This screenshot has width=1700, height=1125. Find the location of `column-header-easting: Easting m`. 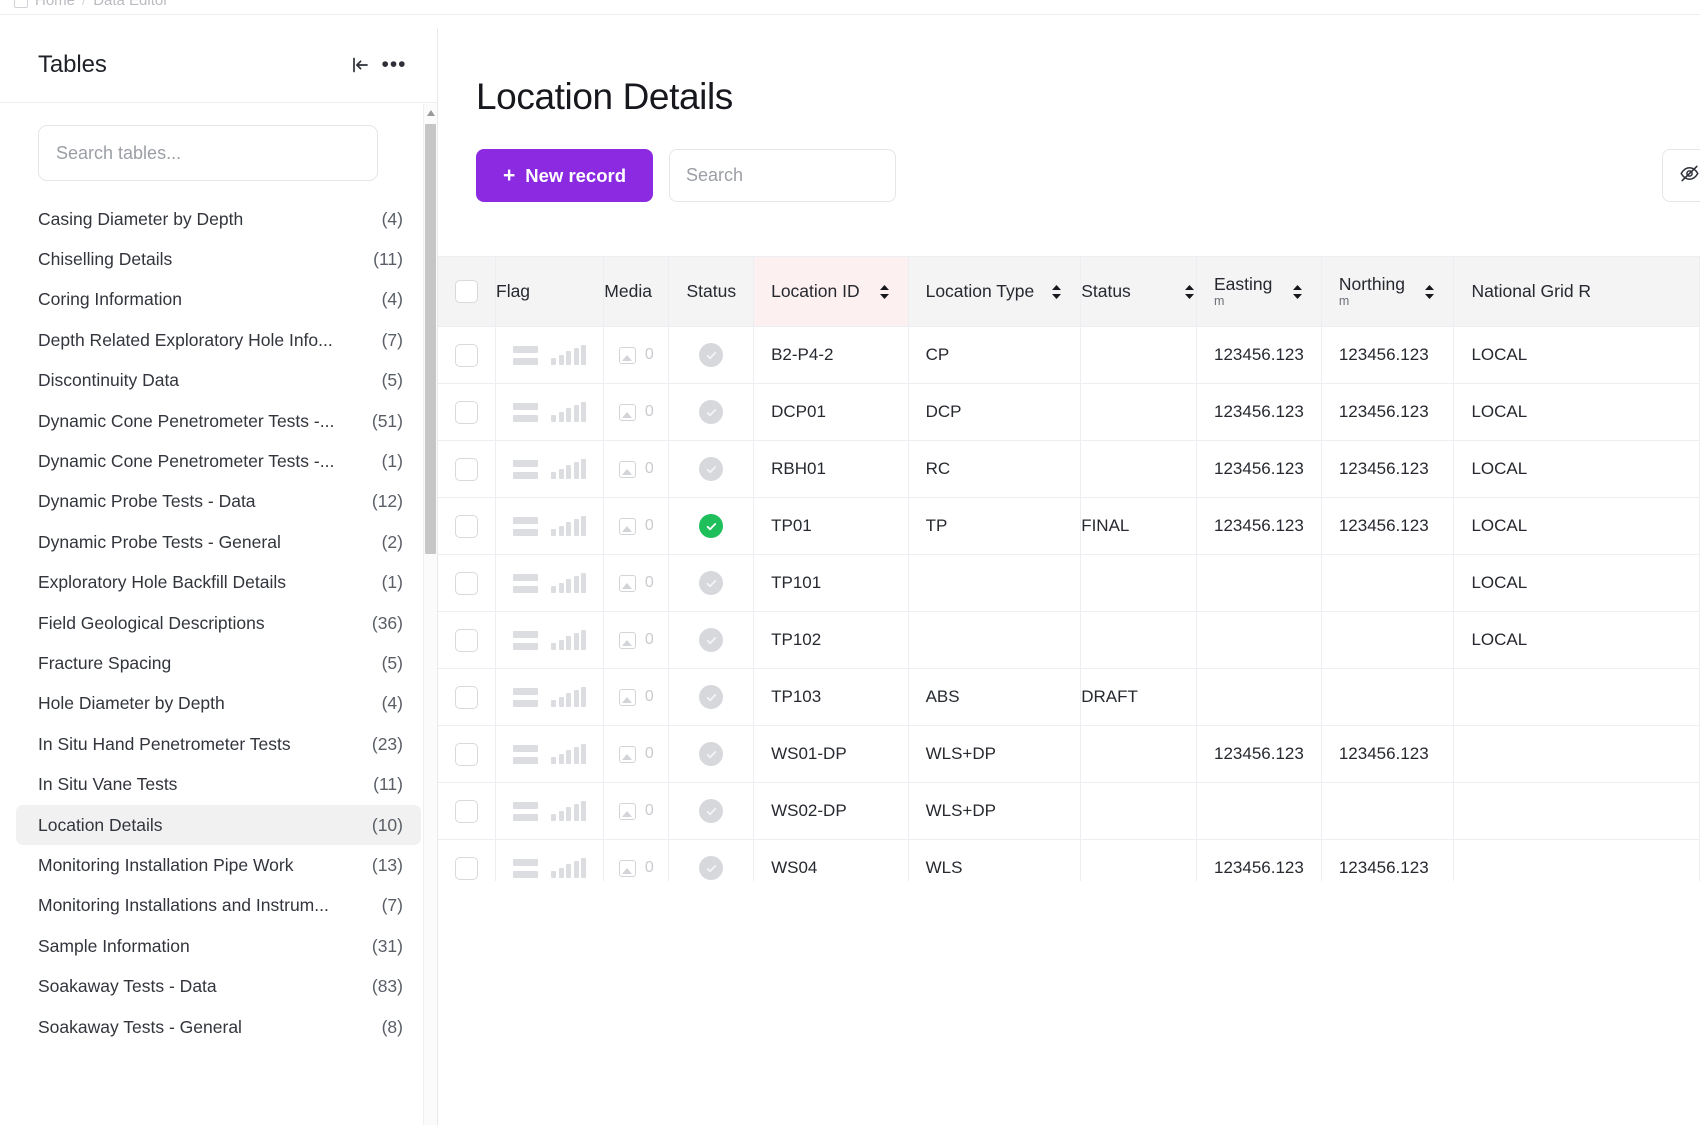

column-header-easting: Easting m is located at coordinates (1259, 291).